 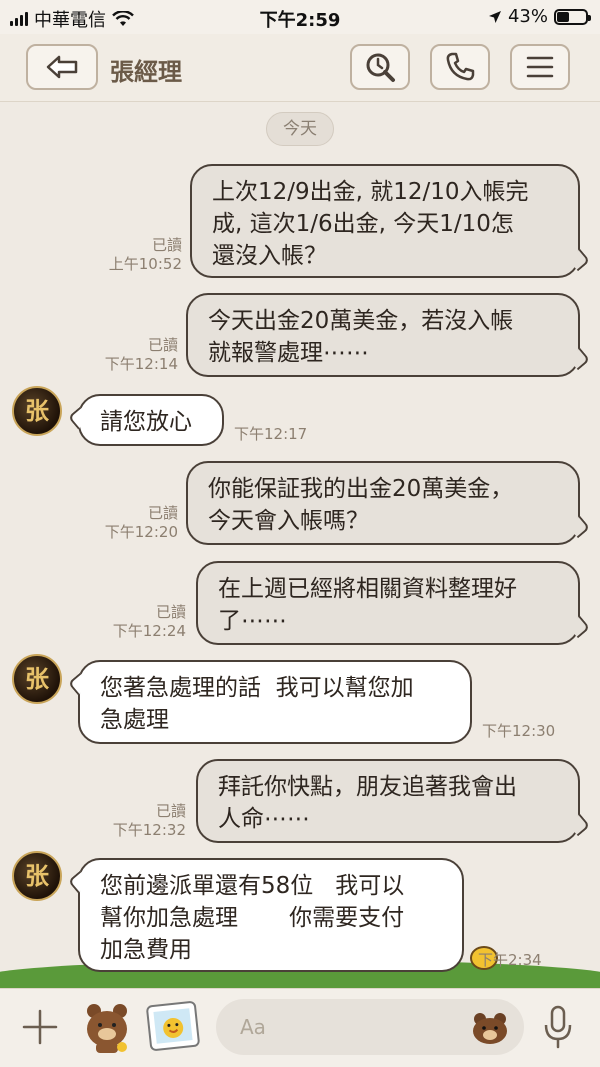 I want to click on emoji-icon, so click(x=490, y=1028).